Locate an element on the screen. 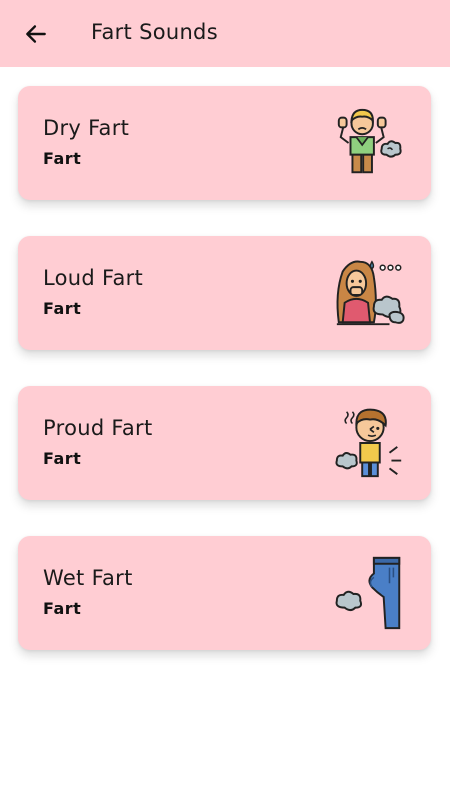  sound-card-loud-fart: Loud Fart Fart is located at coordinates (224, 293).